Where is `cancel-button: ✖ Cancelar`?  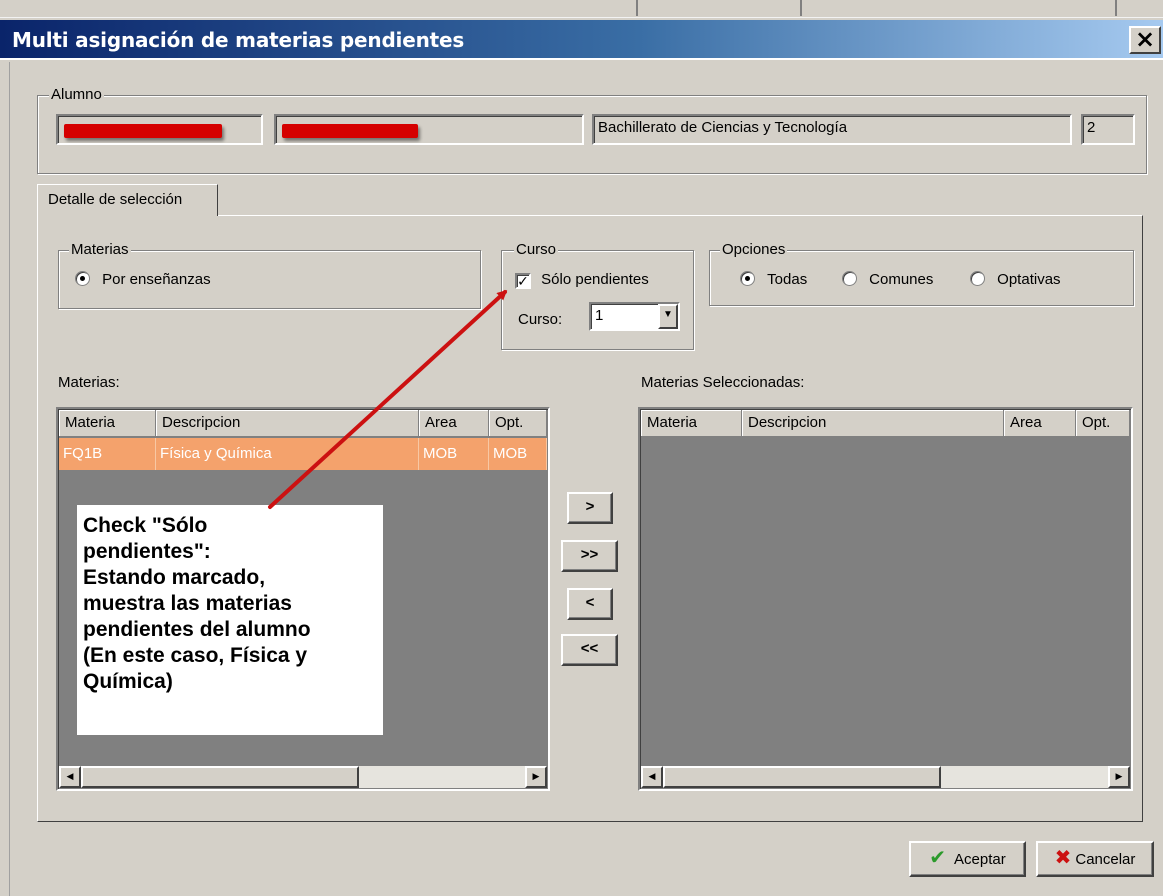 cancel-button: ✖ Cancelar is located at coordinates (1095, 859).